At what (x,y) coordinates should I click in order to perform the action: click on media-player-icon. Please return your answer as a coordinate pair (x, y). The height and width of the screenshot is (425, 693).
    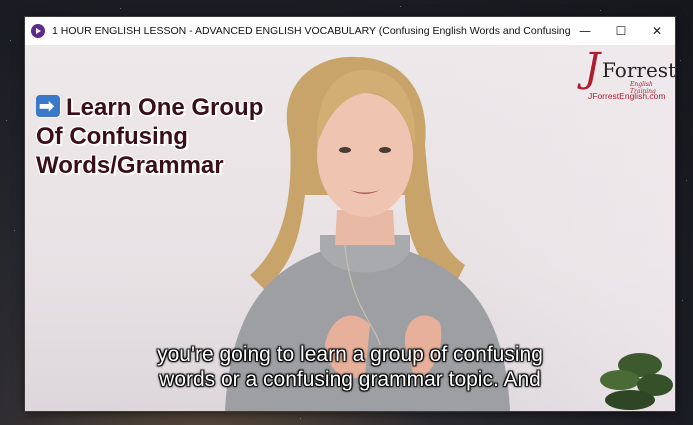
    Looking at the image, I should click on (38, 31).